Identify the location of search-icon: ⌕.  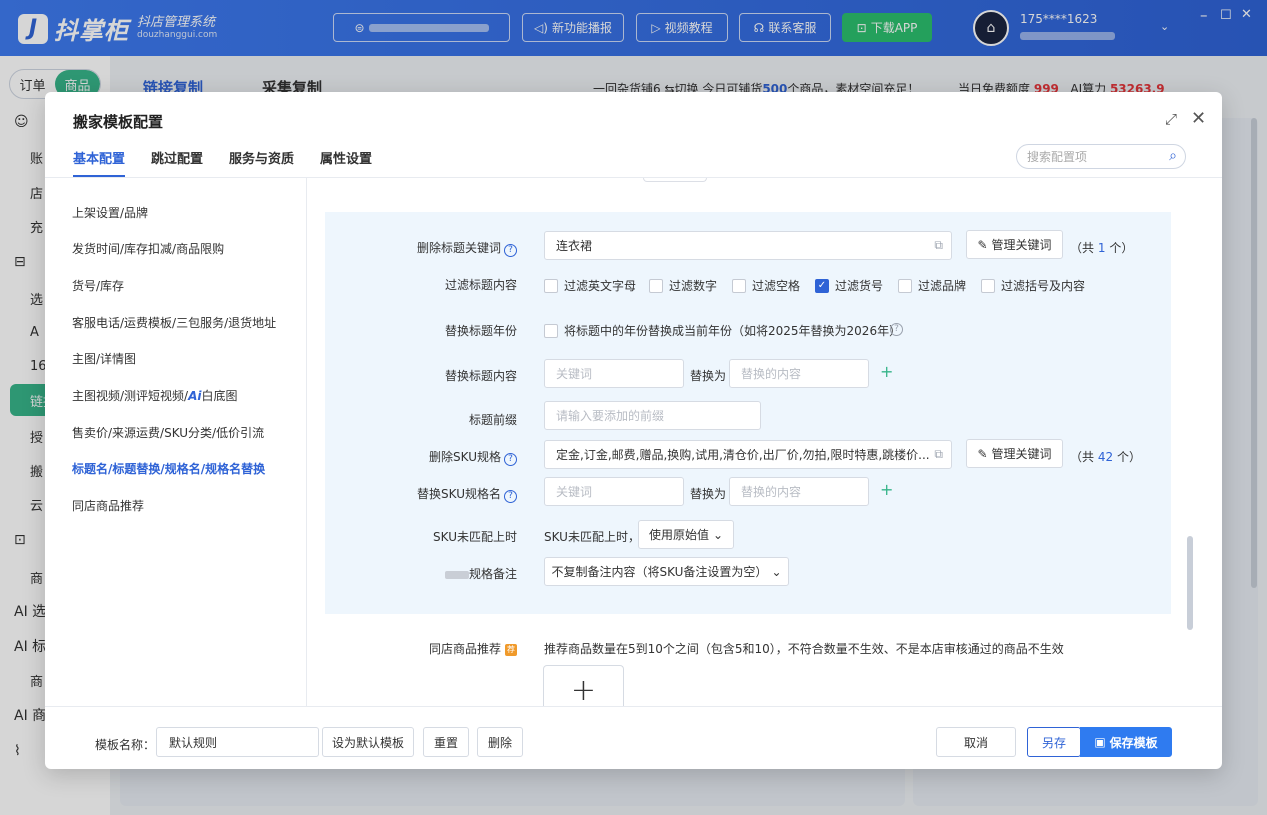
(1173, 156).